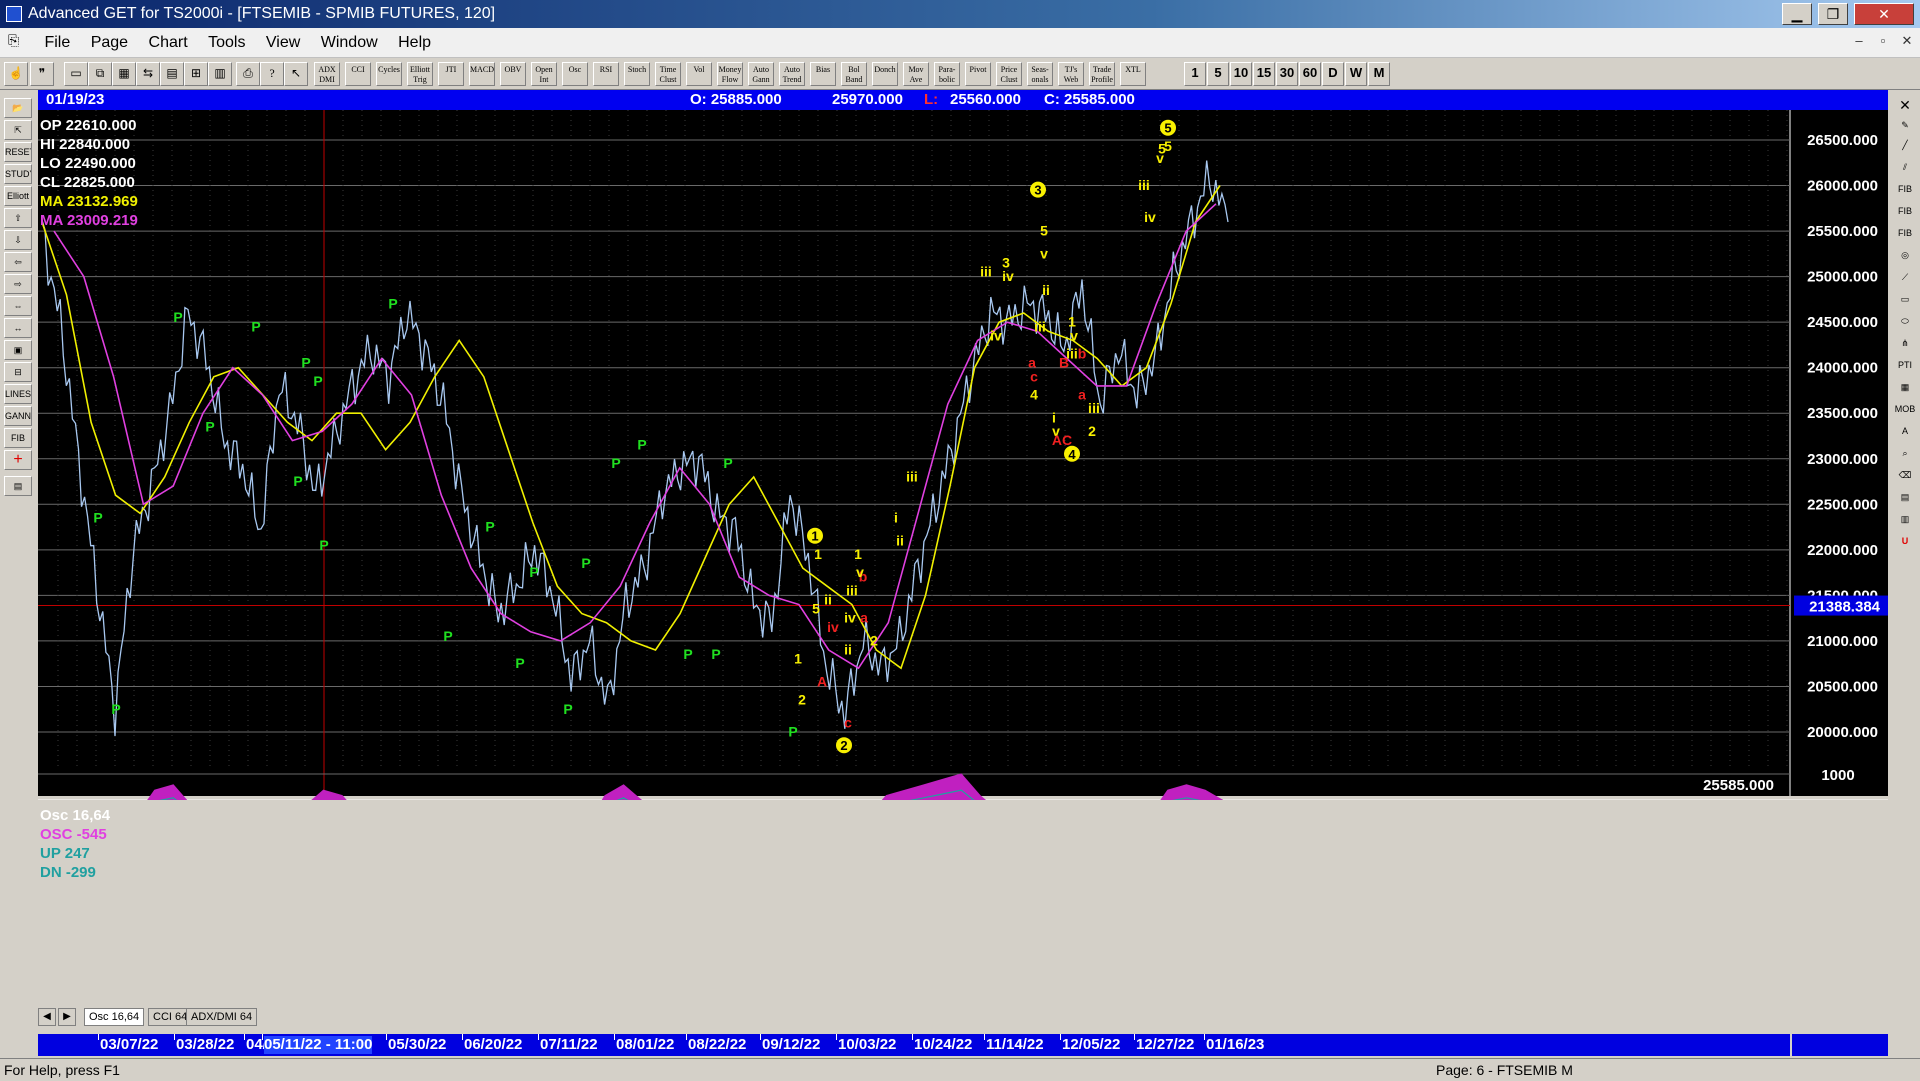 The height and width of the screenshot is (1081, 1920). I want to click on zoom-icon: ⊞, so click(196, 74).